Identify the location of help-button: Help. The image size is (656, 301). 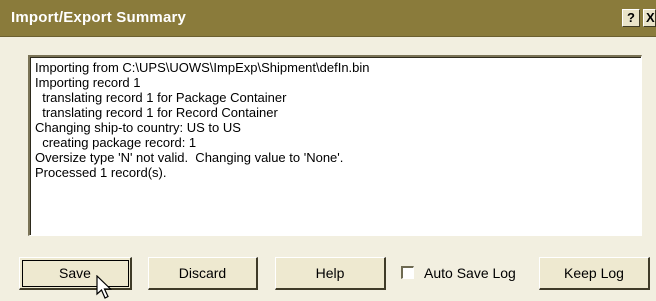
(330, 273).